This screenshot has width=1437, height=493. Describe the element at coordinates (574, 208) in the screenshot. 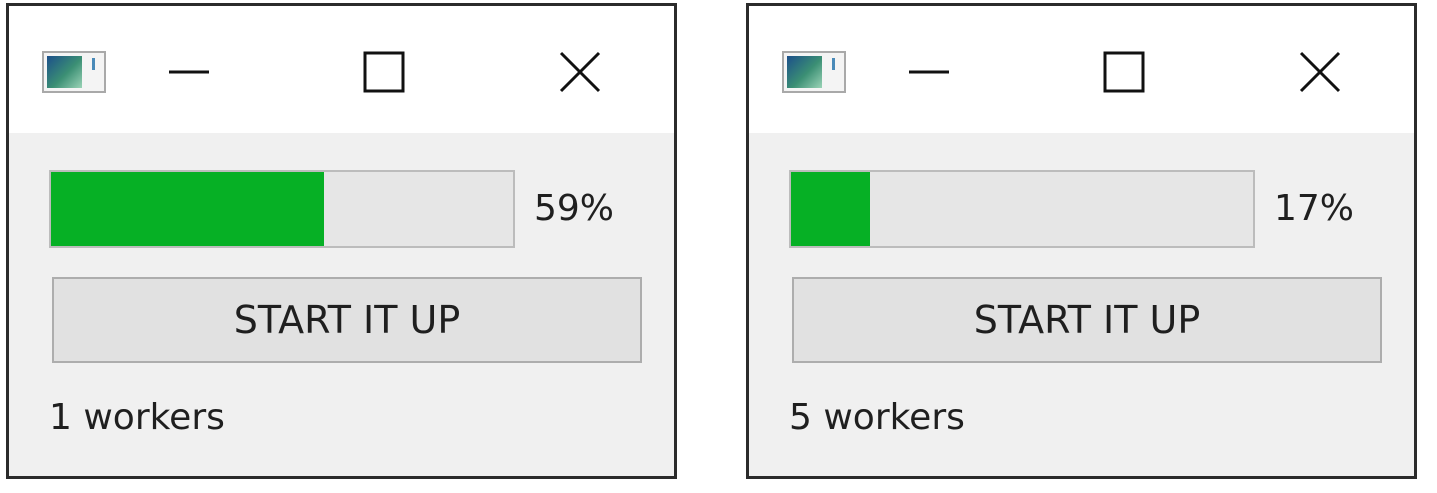

I see `progress-percent-label: 59%` at that location.